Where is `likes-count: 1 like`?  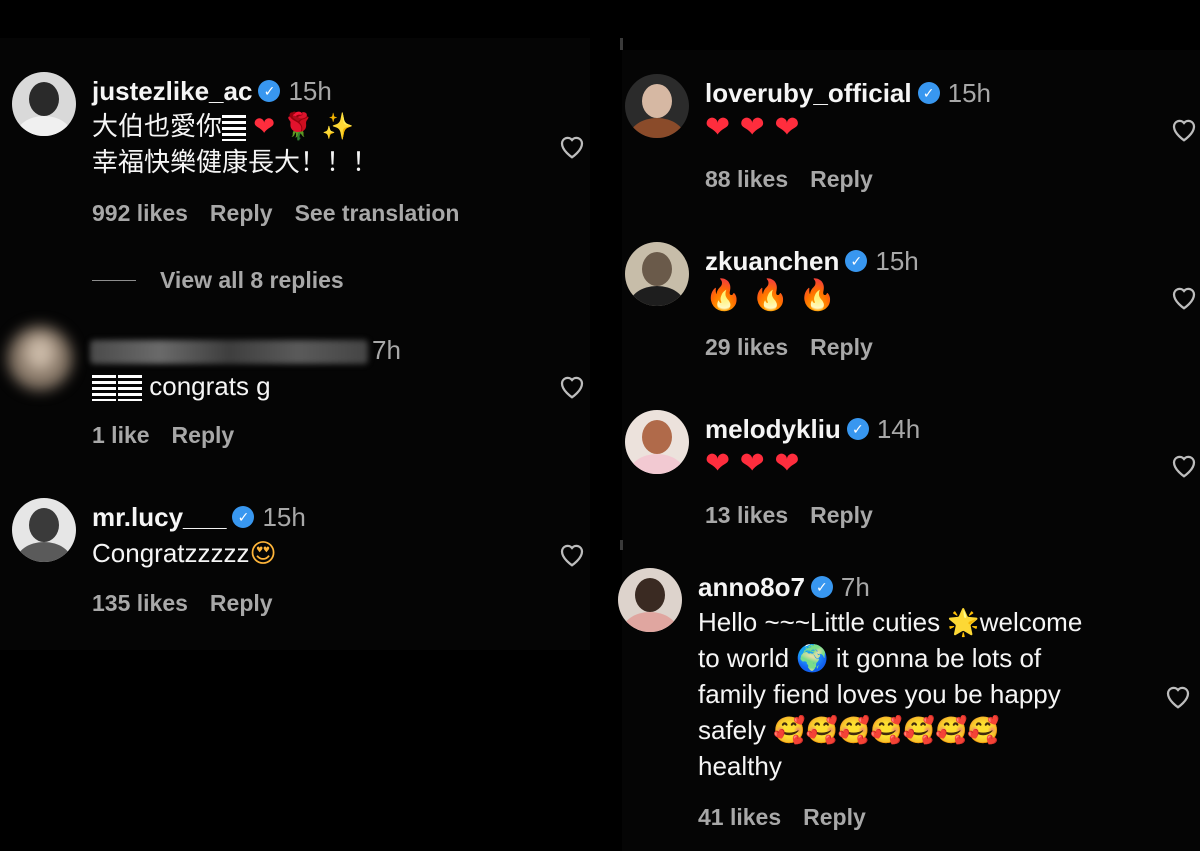 likes-count: 1 like is located at coordinates (121, 435).